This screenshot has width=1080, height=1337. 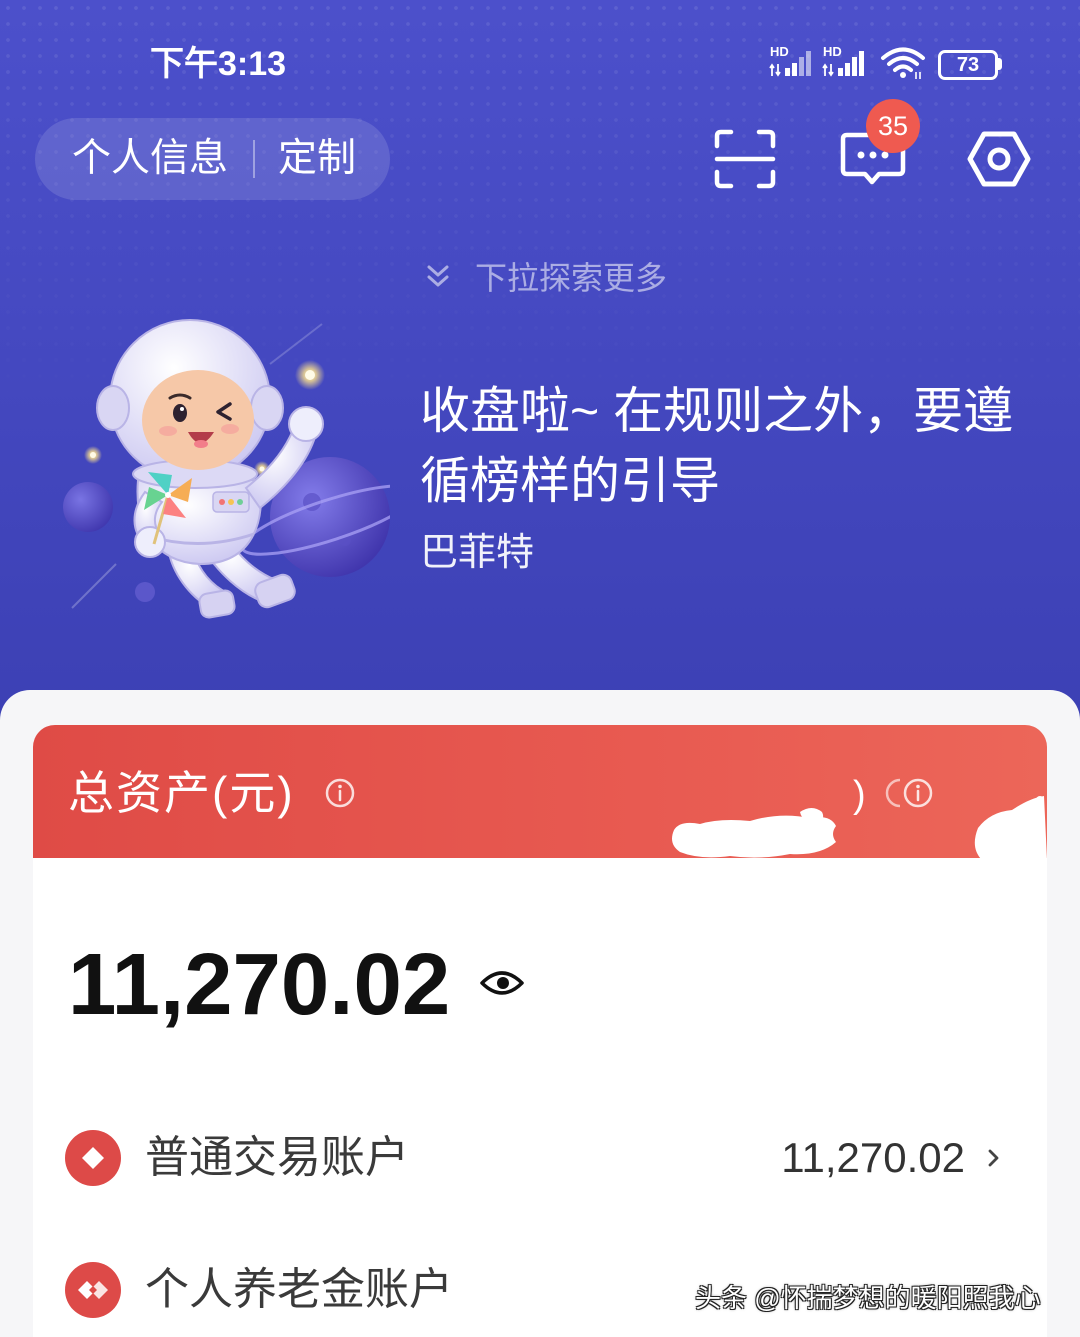 I want to click on account-name: 普通交易账户, so click(x=277, y=1157).